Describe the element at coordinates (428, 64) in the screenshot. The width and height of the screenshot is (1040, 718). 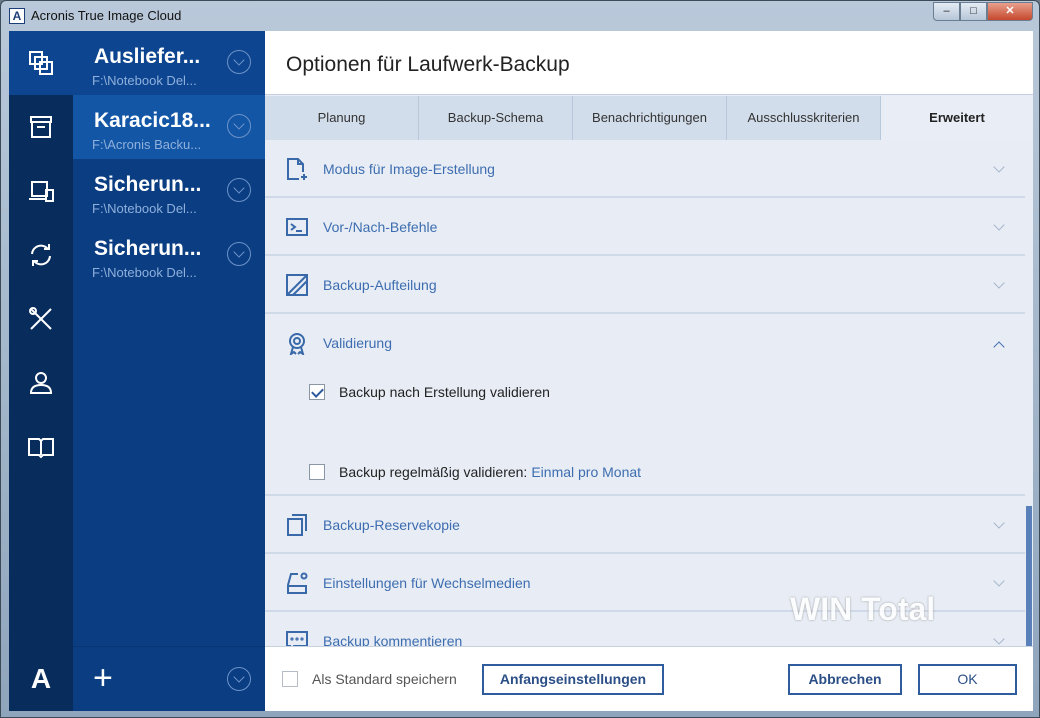
I see `page-title: Optionen für Laufwerk-Backup` at that location.